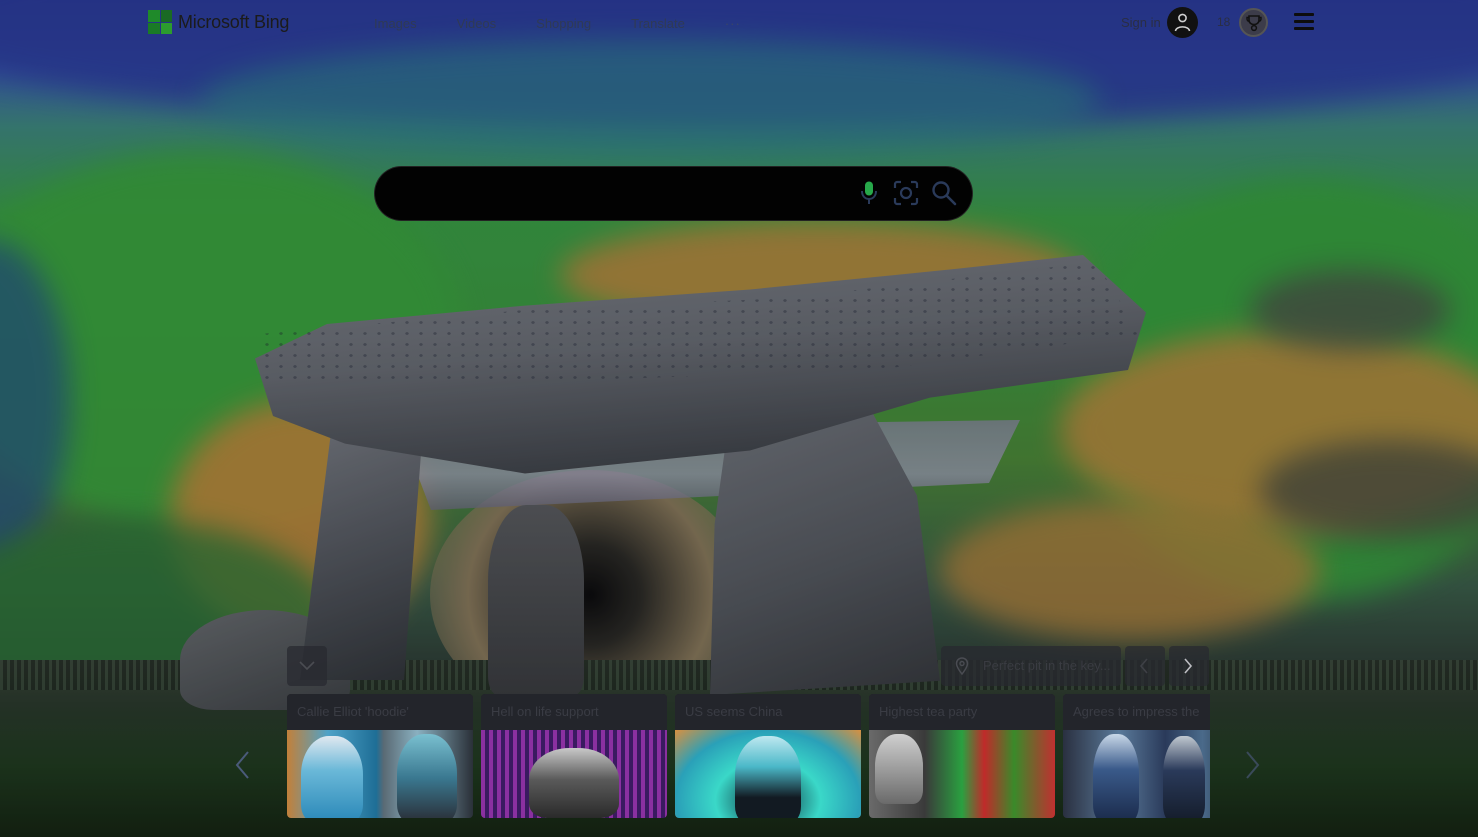 Image resolution: width=1478 pixels, height=837 pixels. I want to click on previous-image-button, so click(1145, 666).